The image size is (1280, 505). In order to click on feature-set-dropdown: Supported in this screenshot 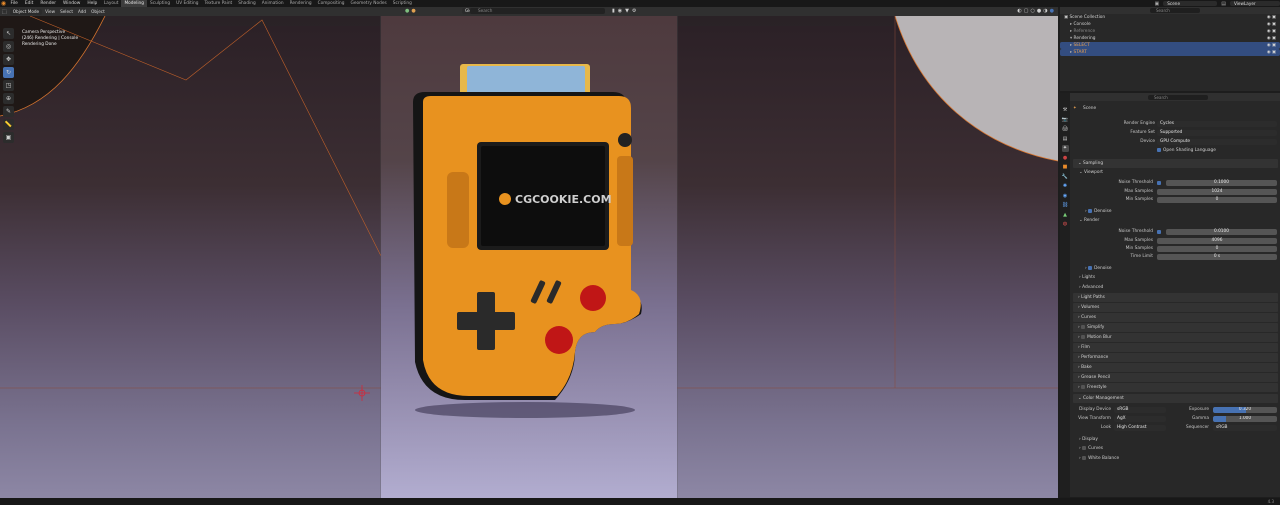, I will do `click(1217, 133)`.